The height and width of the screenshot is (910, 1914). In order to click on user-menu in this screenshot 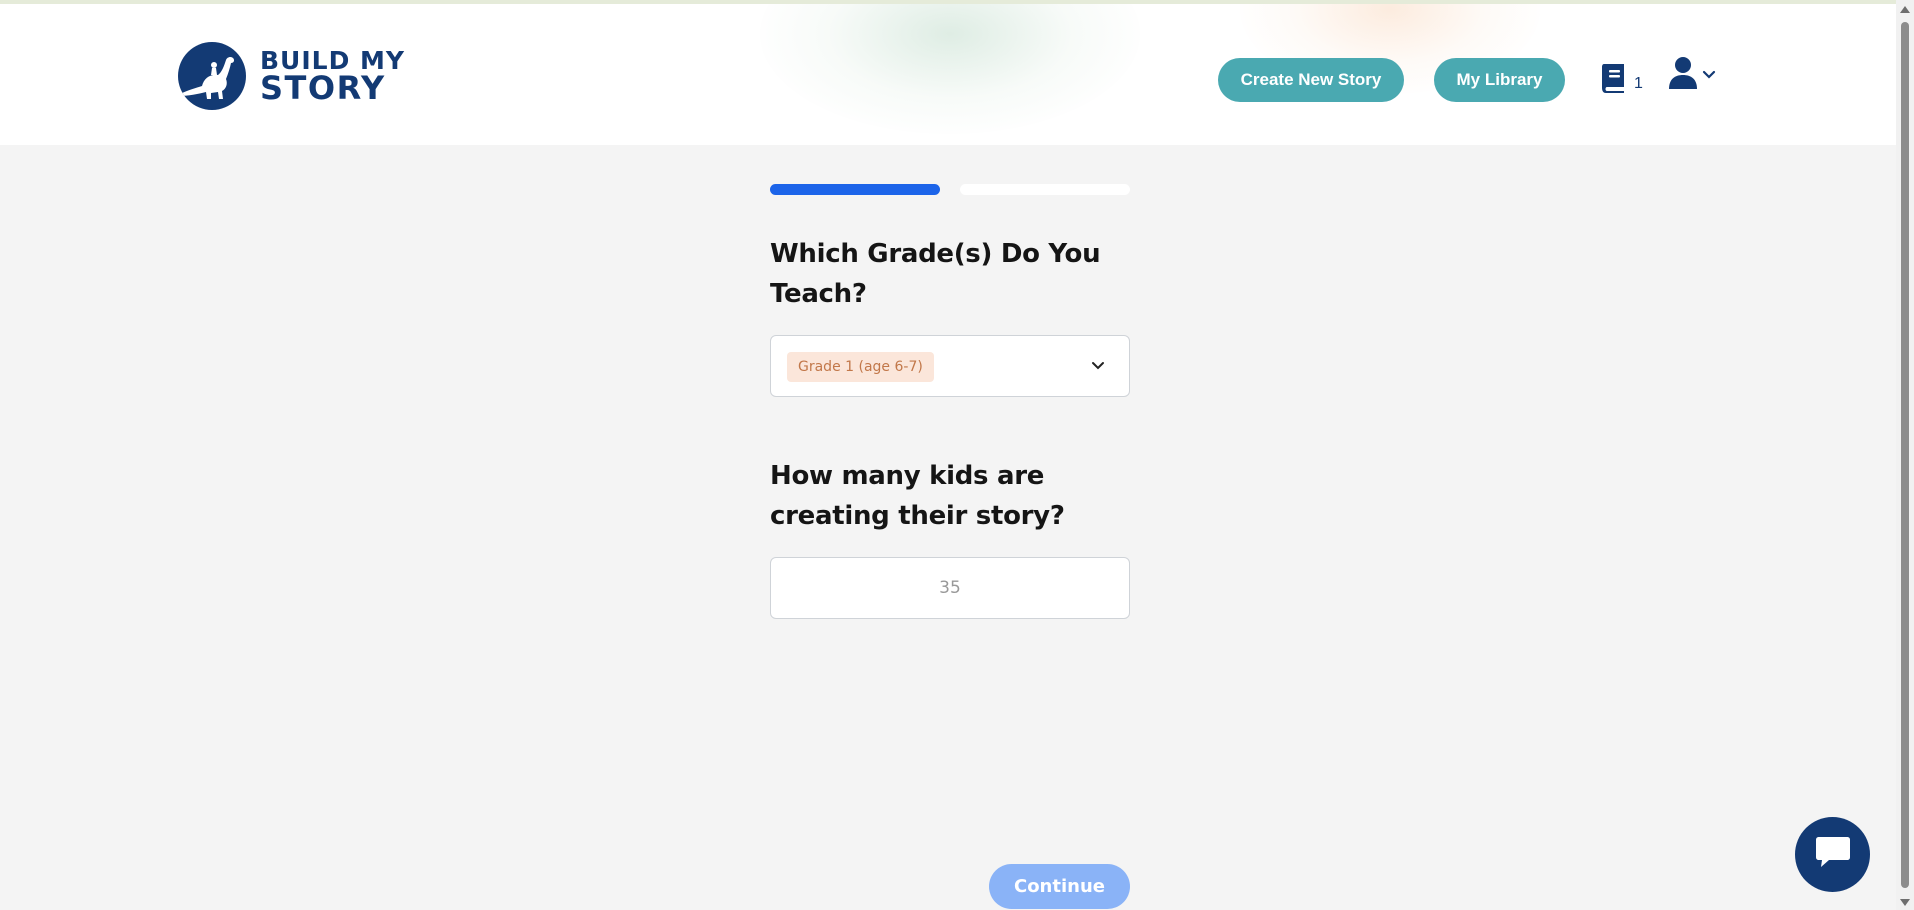, I will do `click(1692, 75)`.